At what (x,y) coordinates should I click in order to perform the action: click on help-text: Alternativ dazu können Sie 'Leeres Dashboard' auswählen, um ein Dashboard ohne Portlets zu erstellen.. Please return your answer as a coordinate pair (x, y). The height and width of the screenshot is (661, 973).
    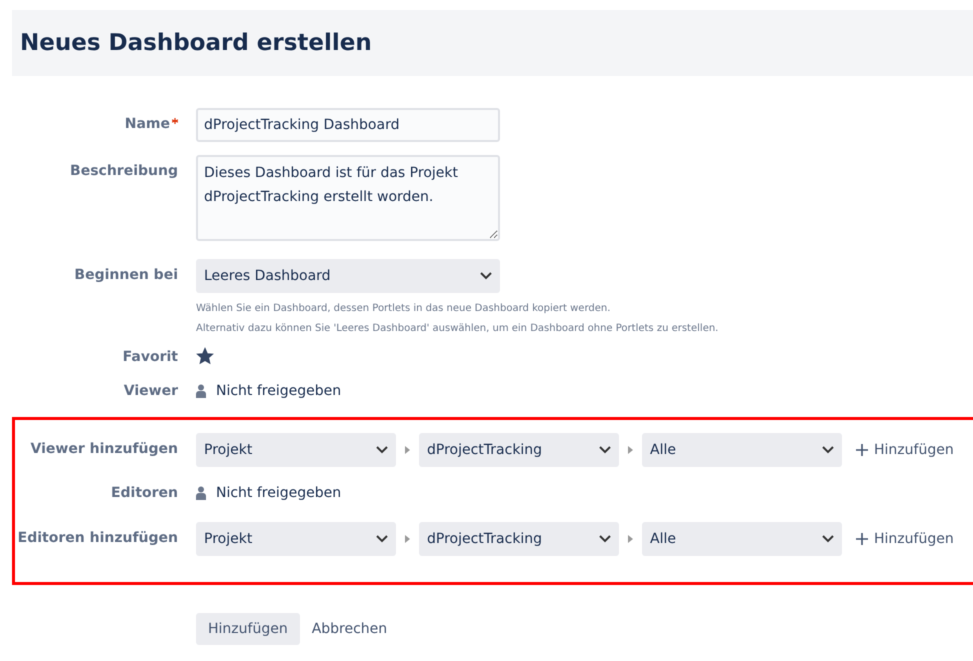
    Looking at the image, I should click on (457, 328).